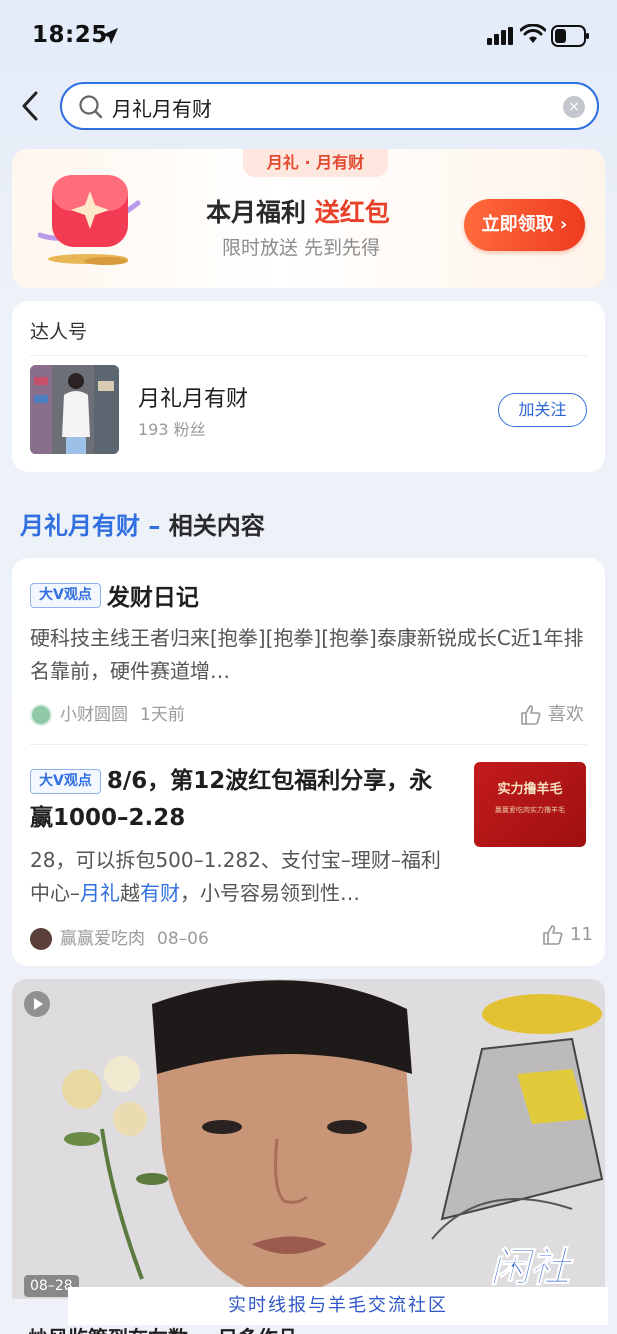  I want to click on thumbnail-subtitle: 赢赢爱吃肉实力撸羊毛, so click(530, 810).